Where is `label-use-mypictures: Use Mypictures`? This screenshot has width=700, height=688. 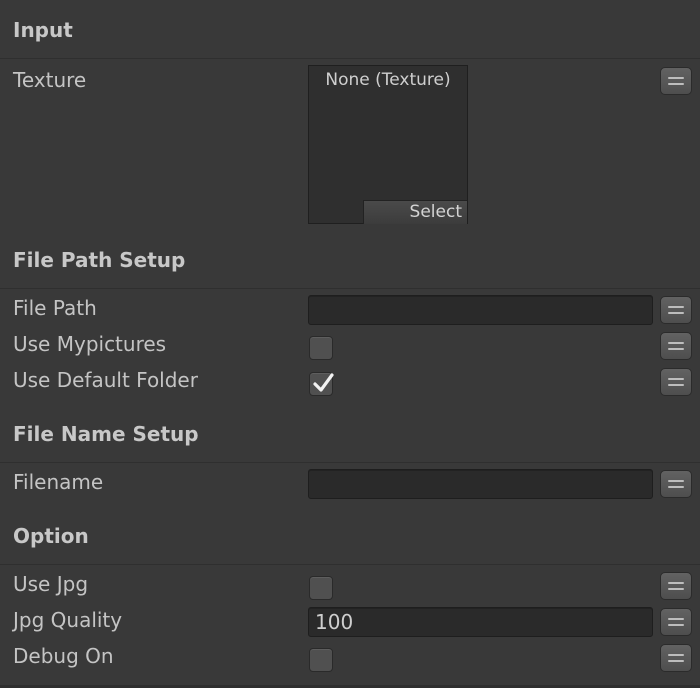 label-use-mypictures: Use Mypictures is located at coordinates (90, 344).